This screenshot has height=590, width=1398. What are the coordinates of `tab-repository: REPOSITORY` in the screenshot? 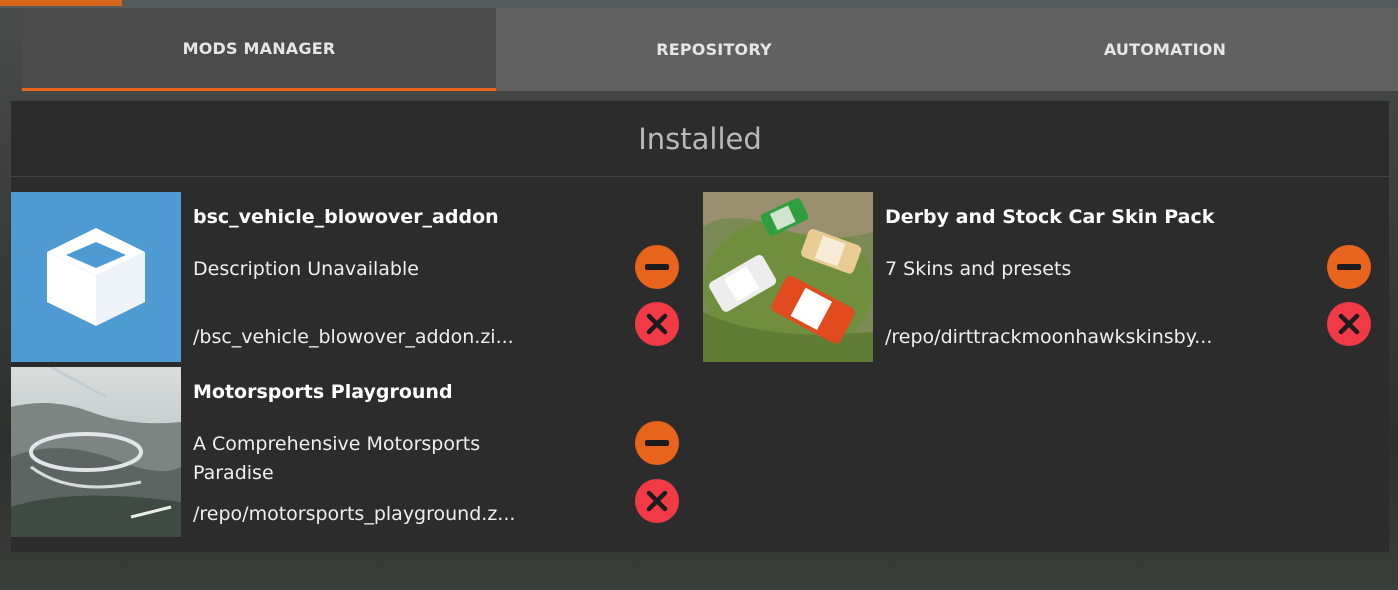 It's located at (714, 49).